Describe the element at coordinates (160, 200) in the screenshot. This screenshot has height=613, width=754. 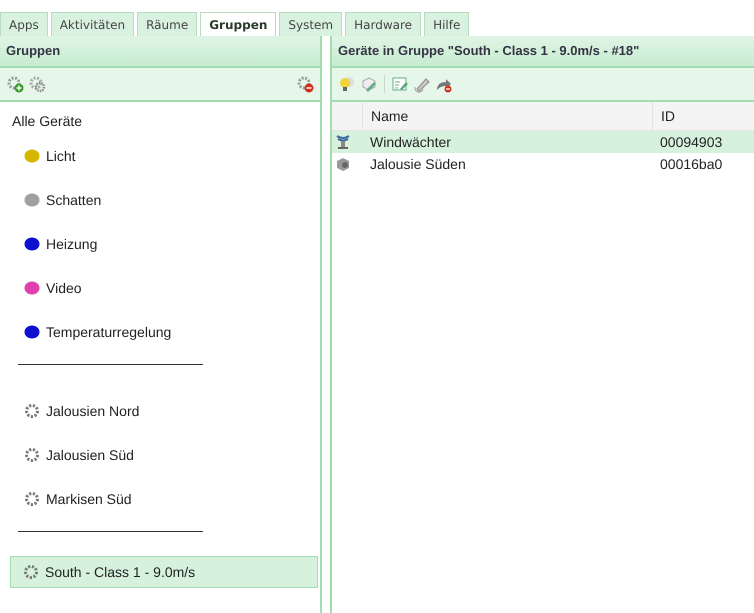
I see `group-item: Schatten` at that location.